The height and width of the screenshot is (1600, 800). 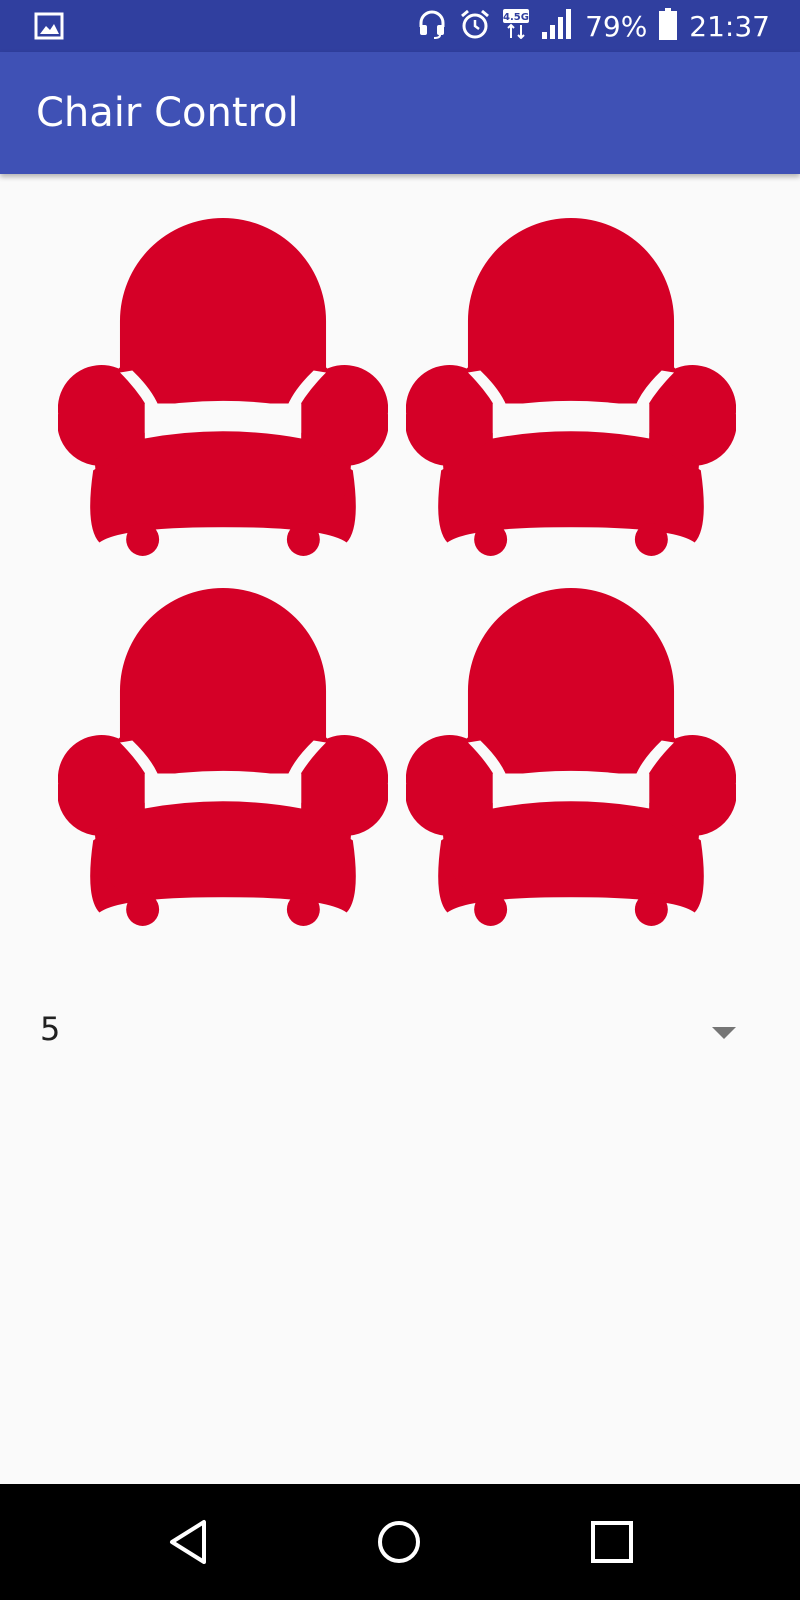 I want to click on clock: 21:37, so click(x=729, y=26).